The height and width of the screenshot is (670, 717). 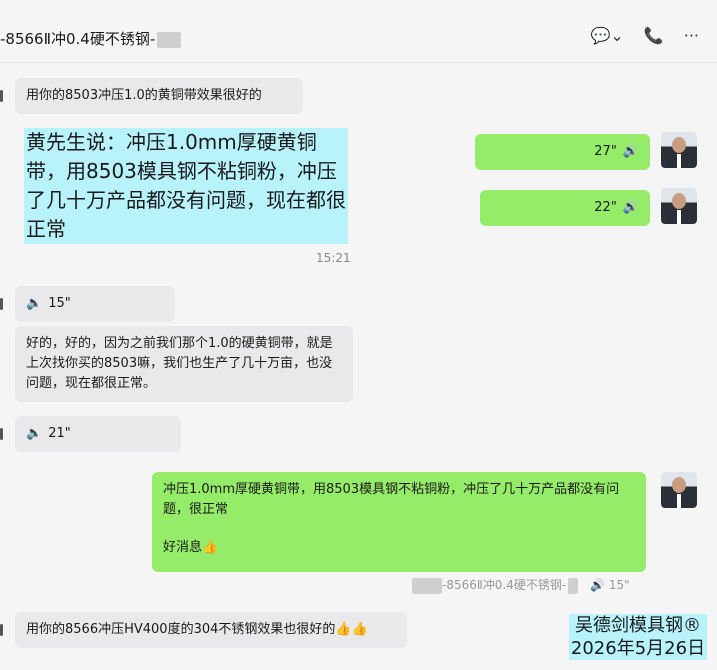 I want to click on chat-header: -8566Ⅱ冲0.4硬不锈钢- 💬⌄ 📞 ···, so click(x=358, y=31).